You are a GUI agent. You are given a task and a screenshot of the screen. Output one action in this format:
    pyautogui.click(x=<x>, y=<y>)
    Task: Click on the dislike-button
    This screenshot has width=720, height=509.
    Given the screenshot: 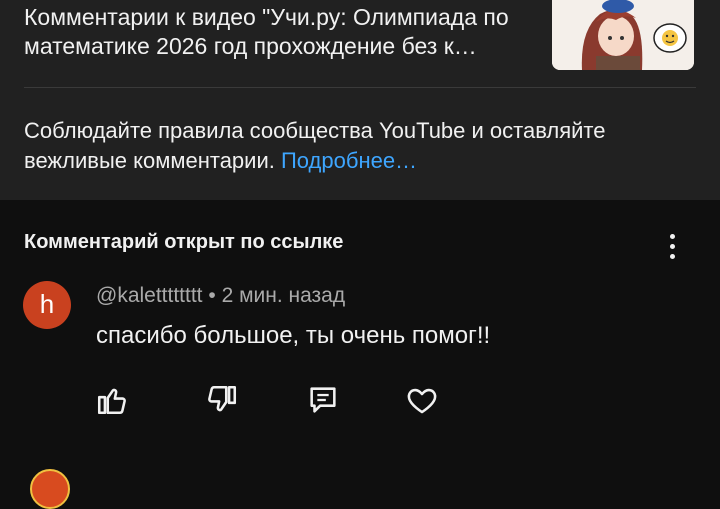 What is the action you would take?
    pyautogui.click(x=222, y=400)
    